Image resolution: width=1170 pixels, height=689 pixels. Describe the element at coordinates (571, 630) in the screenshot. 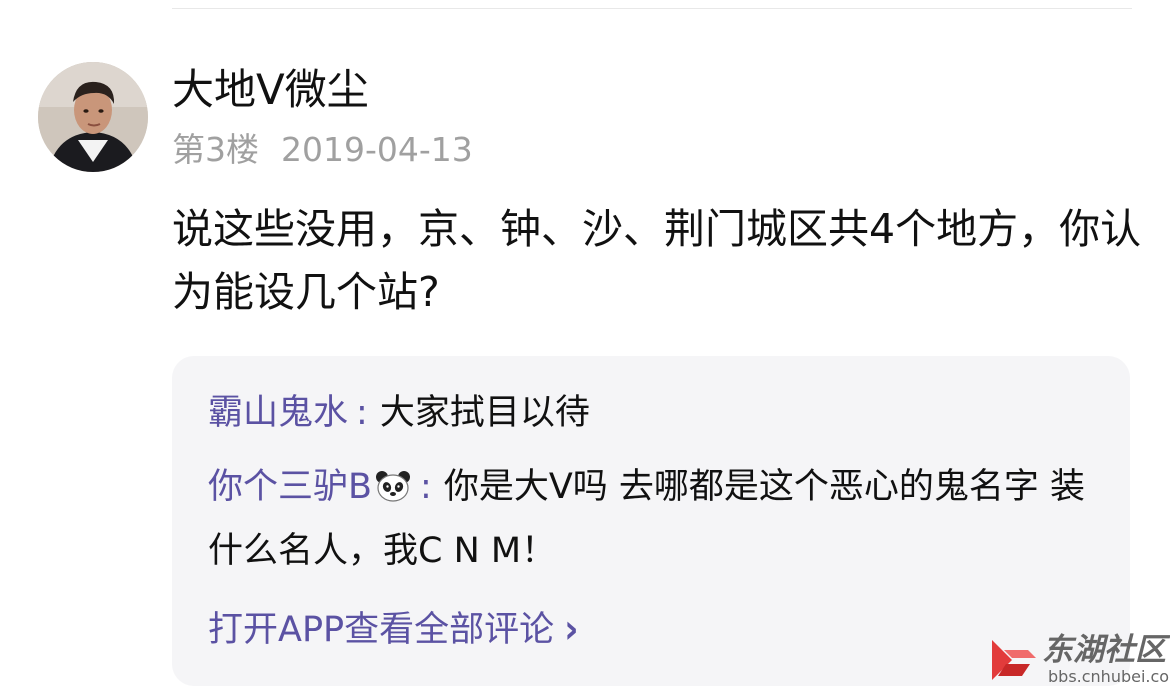

I see `chevron-right-icon: ›` at that location.